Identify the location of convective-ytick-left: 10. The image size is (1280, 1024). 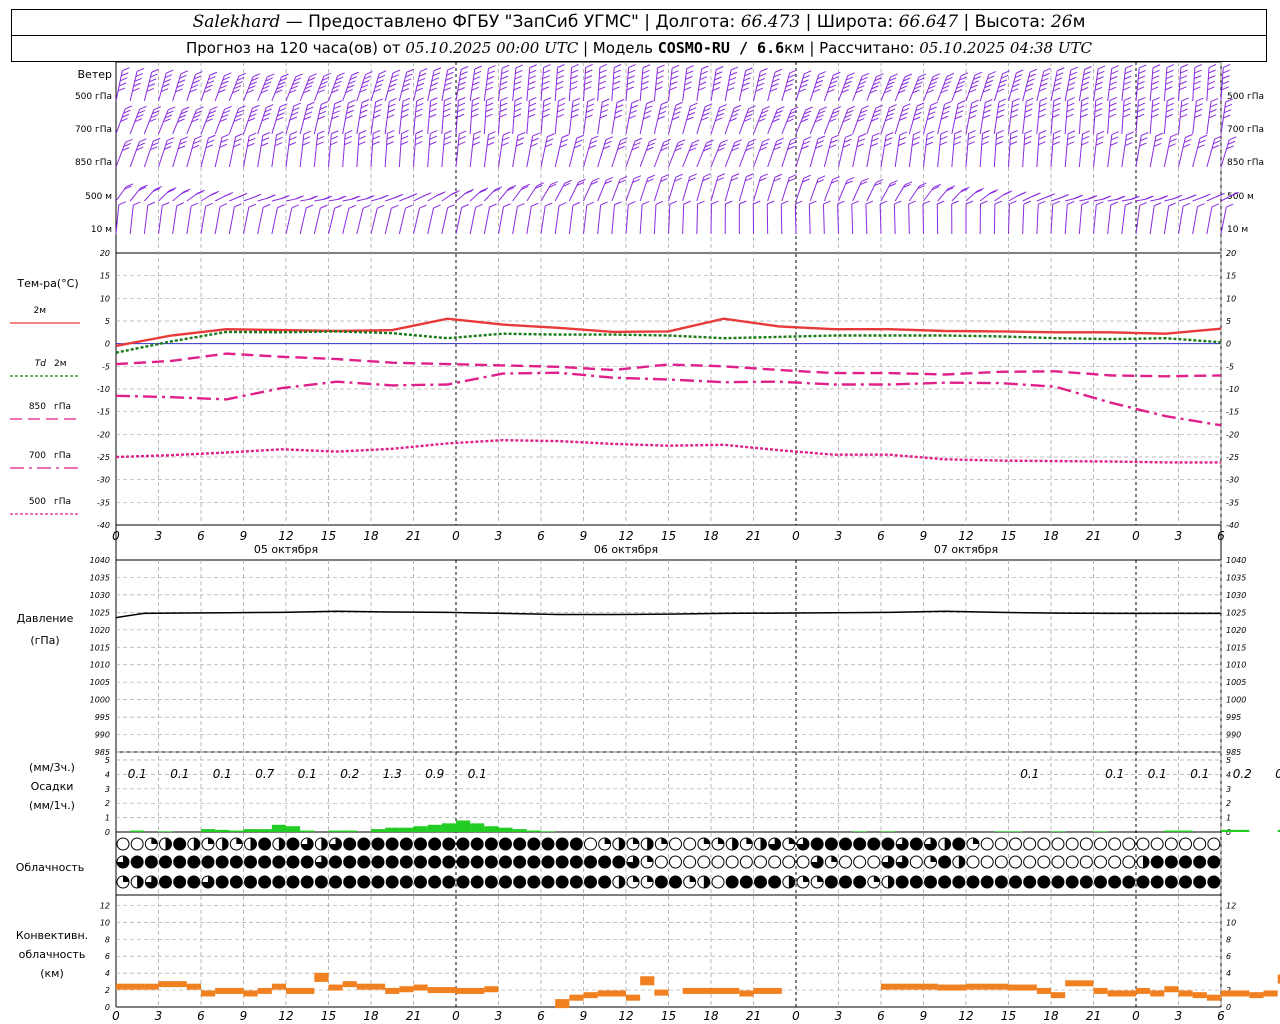
(105, 922).